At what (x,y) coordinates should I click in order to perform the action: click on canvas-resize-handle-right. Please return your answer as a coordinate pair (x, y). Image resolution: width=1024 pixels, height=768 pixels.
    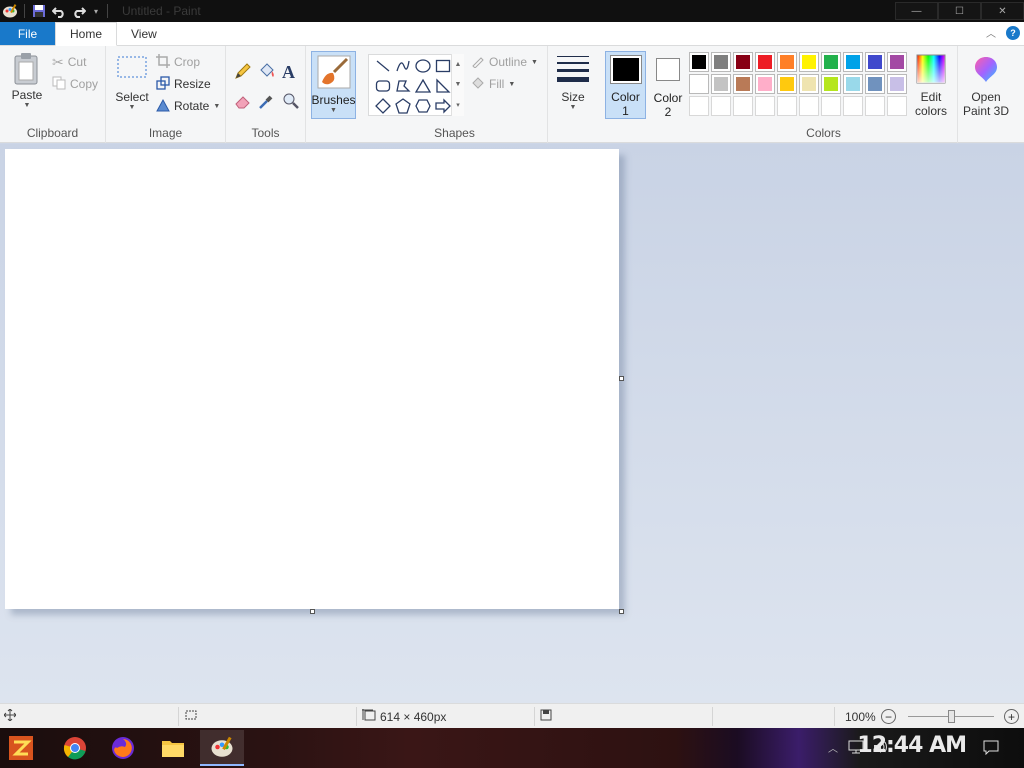
    Looking at the image, I should click on (621, 378).